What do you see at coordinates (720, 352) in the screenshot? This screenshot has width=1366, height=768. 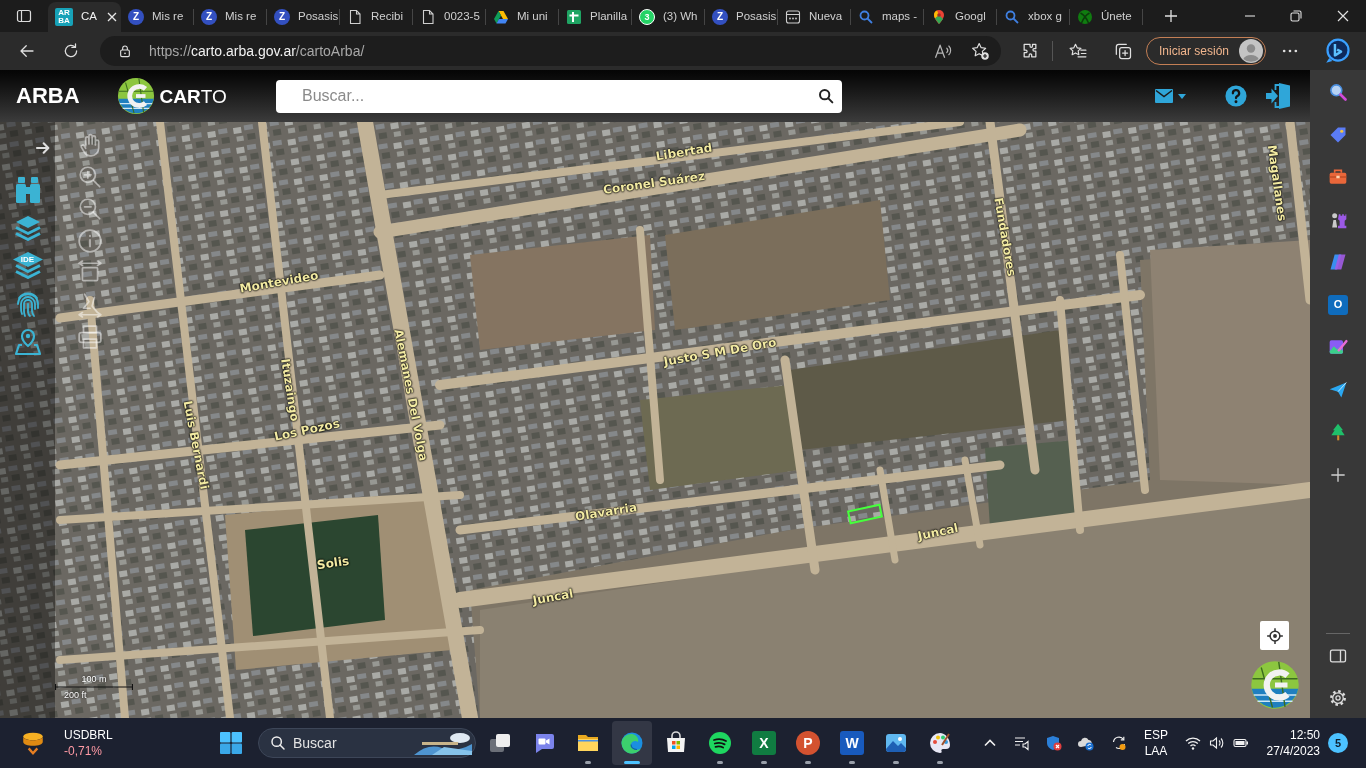 I see `street-label: Justo S M De Oro` at bounding box center [720, 352].